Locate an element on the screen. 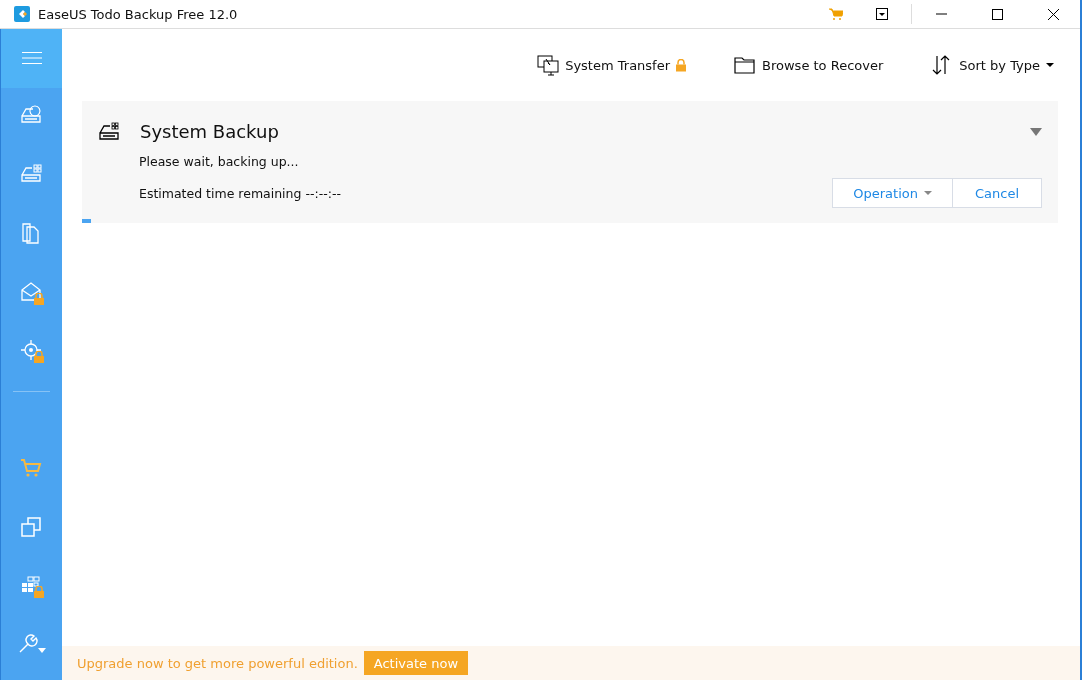  upgrade-text: Upgrade now to get more powerful edition. is located at coordinates (217, 663).